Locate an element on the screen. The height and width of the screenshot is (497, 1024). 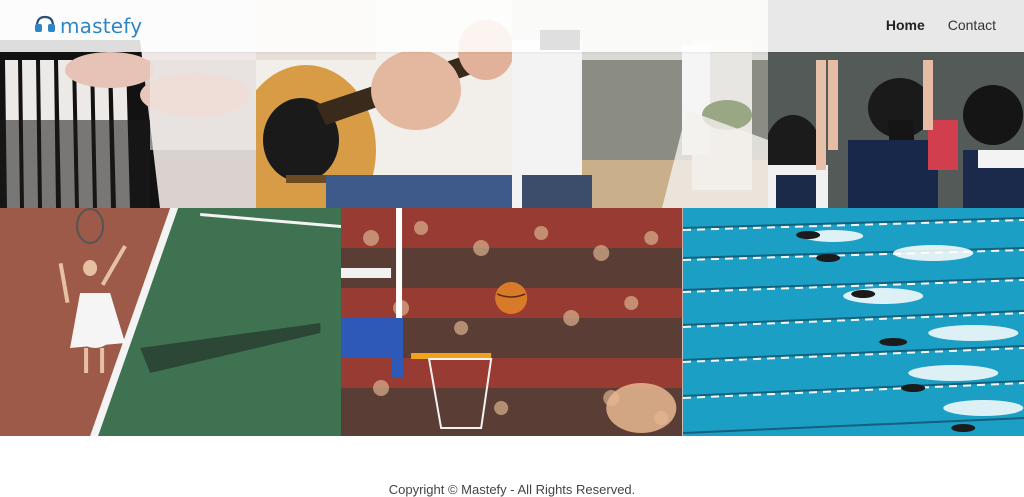
nav-home-link: Home is located at coordinates (905, 25).